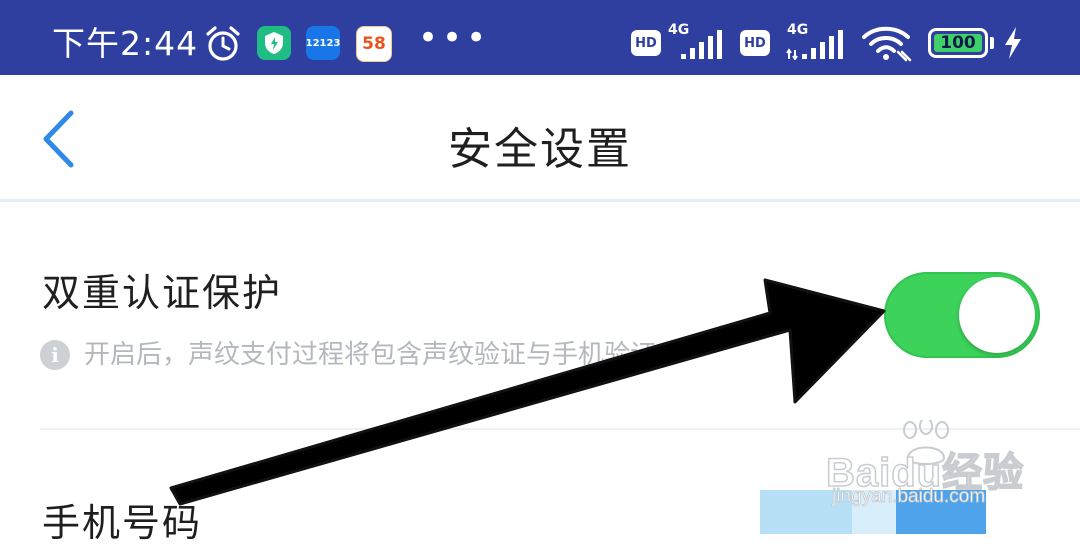  Describe the element at coordinates (925, 465) in the screenshot. I see `baidu-watermark: Baidu经验 jingyan.baidu.com` at that location.